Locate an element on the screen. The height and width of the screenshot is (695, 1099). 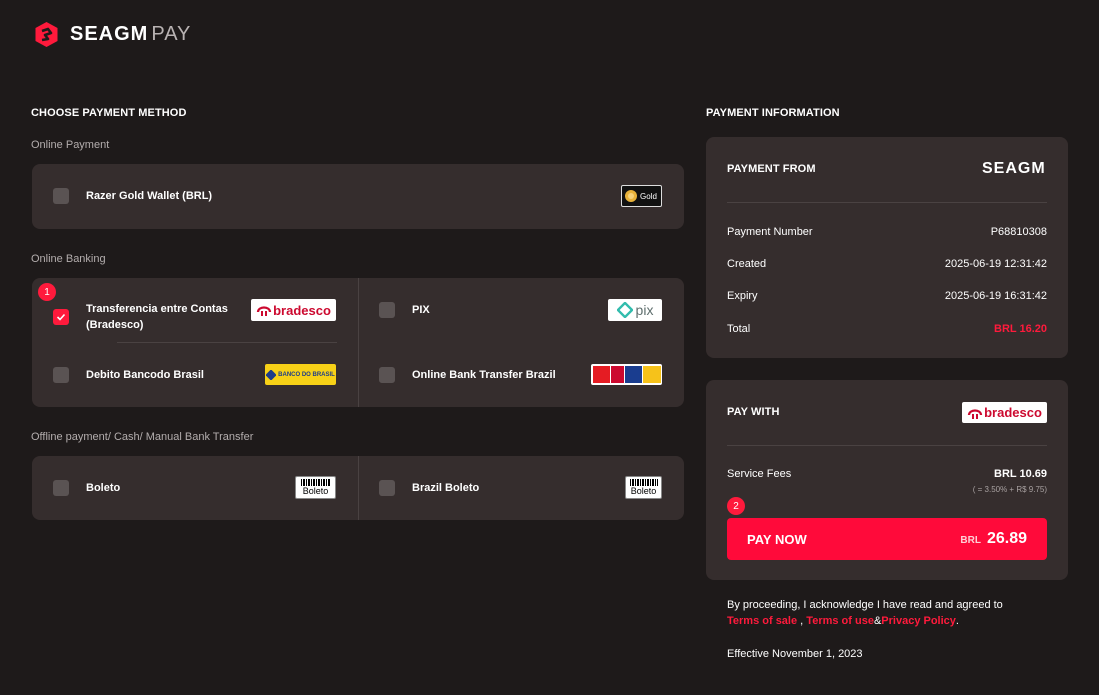
brazil-banks-logo-icon is located at coordinates (626, 374).